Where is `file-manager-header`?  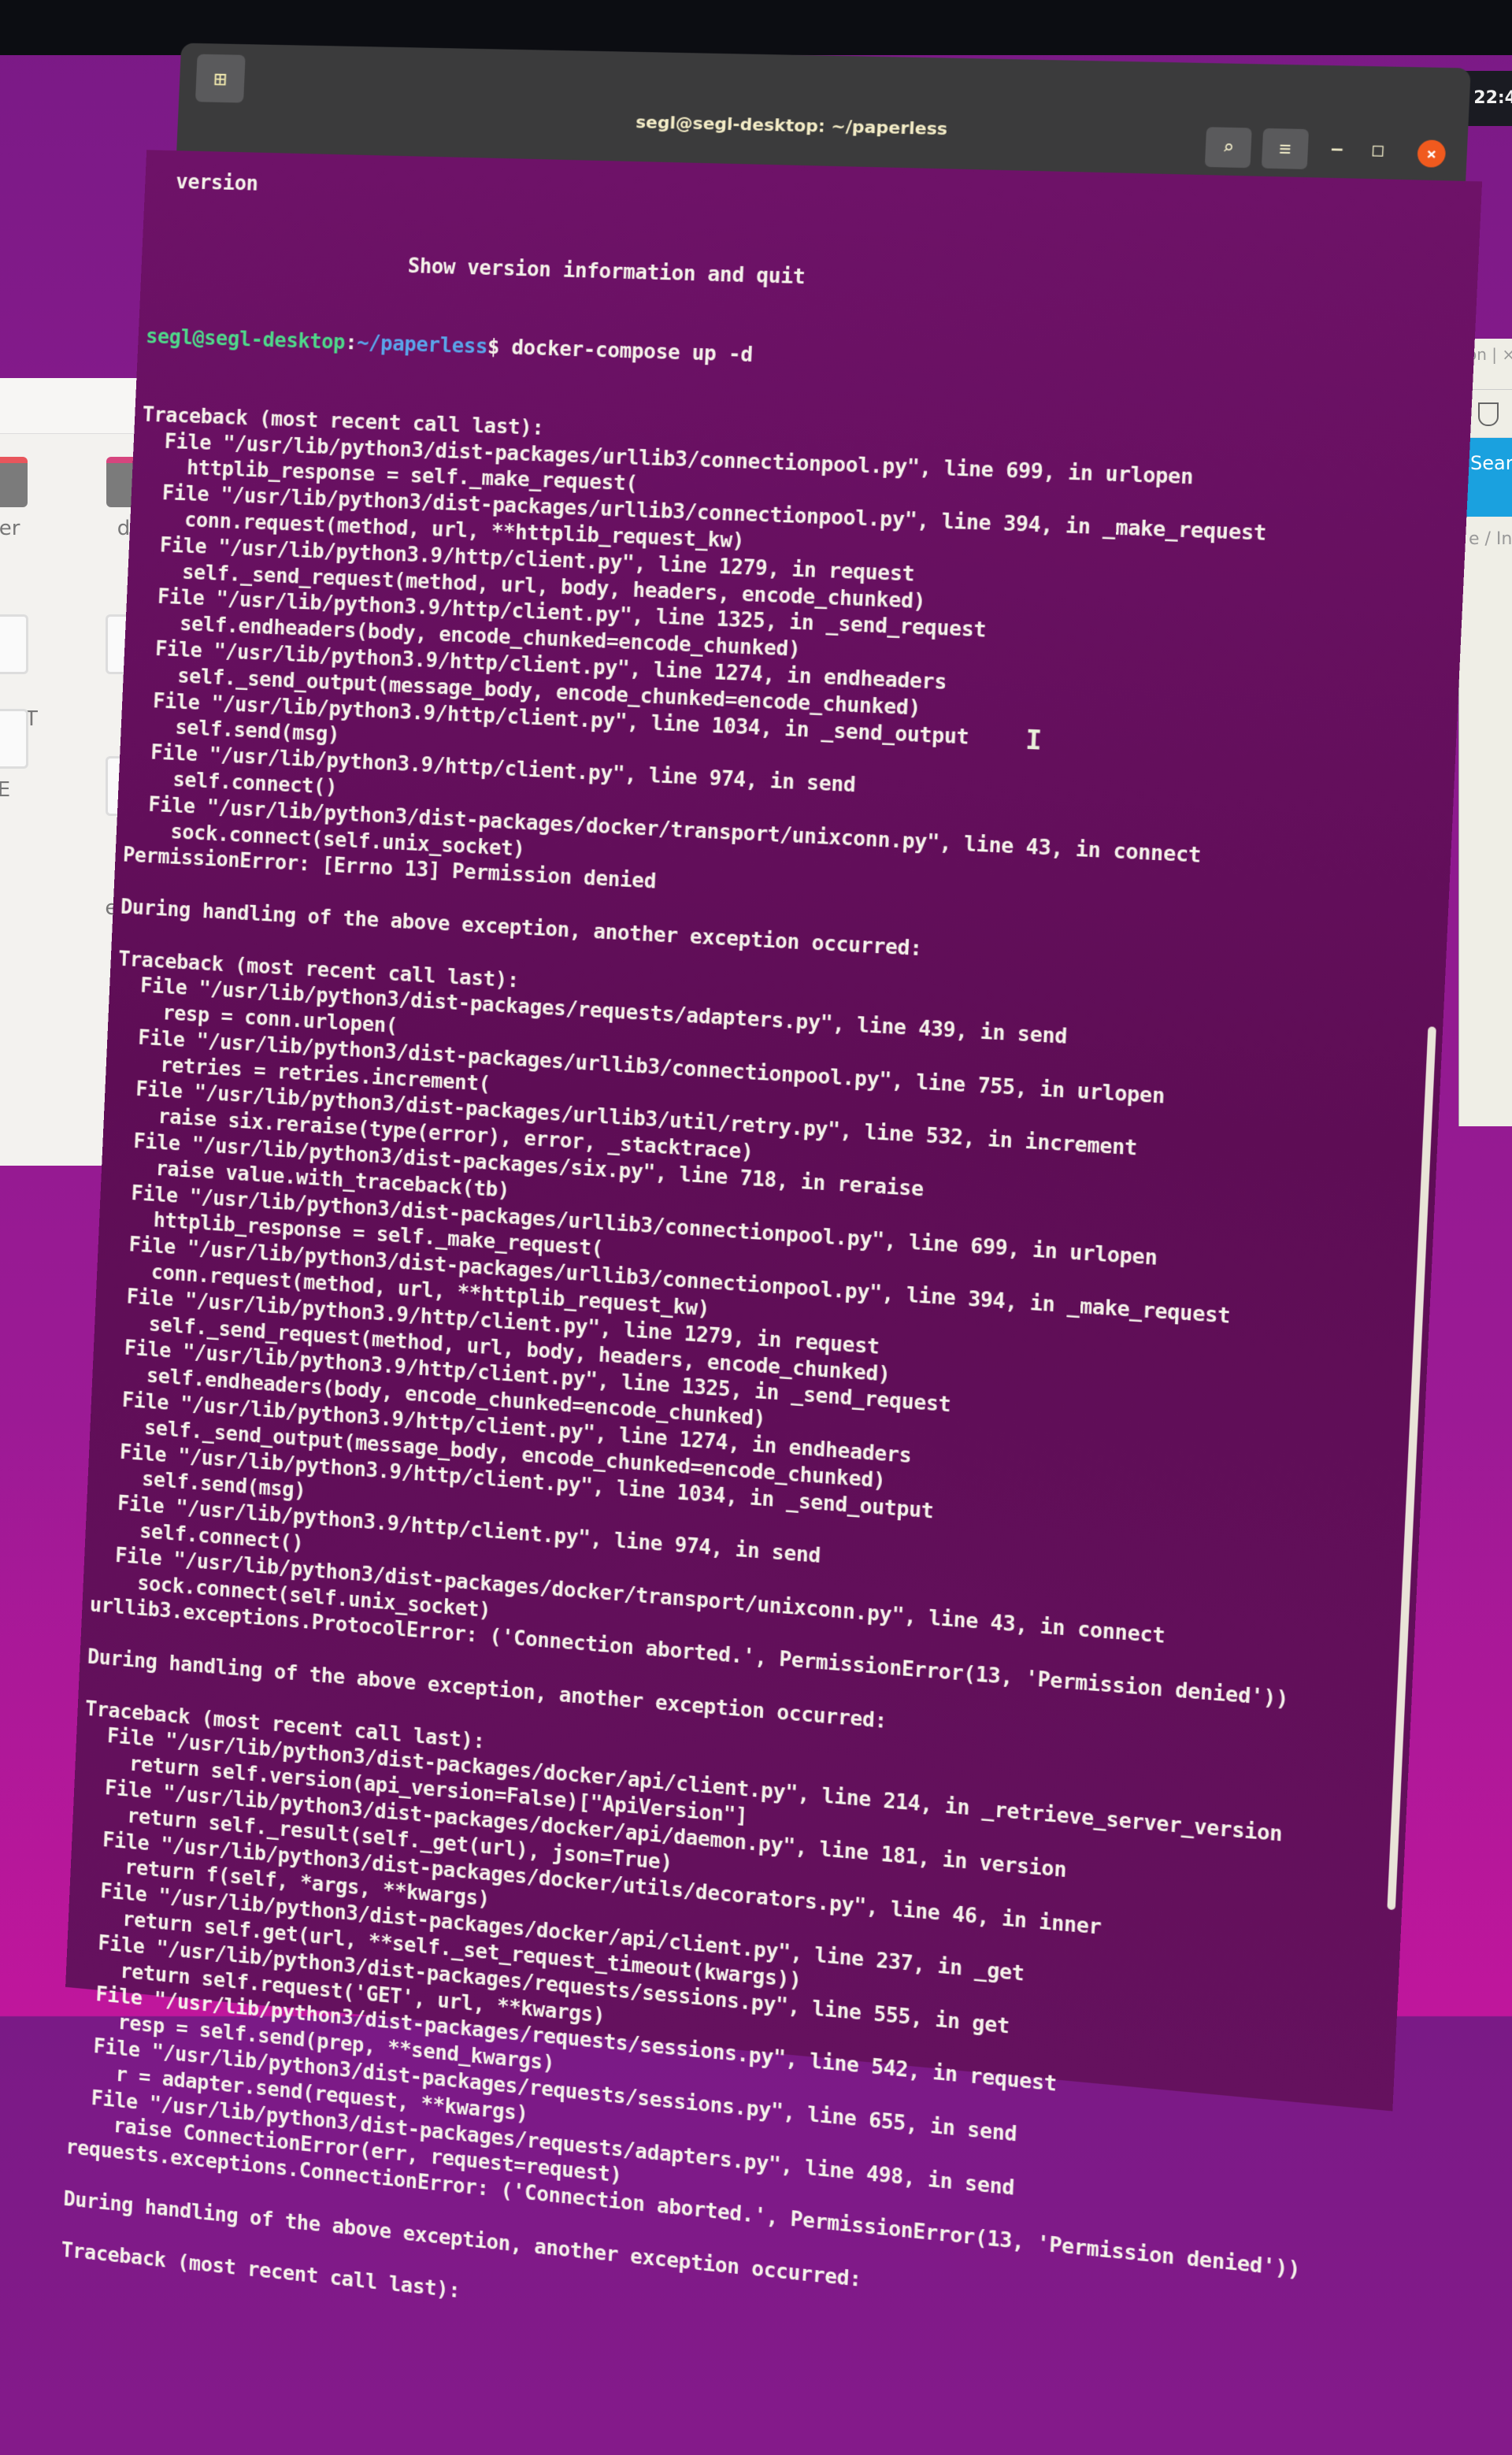
file-manager-header is located at coordinates (71, 406).